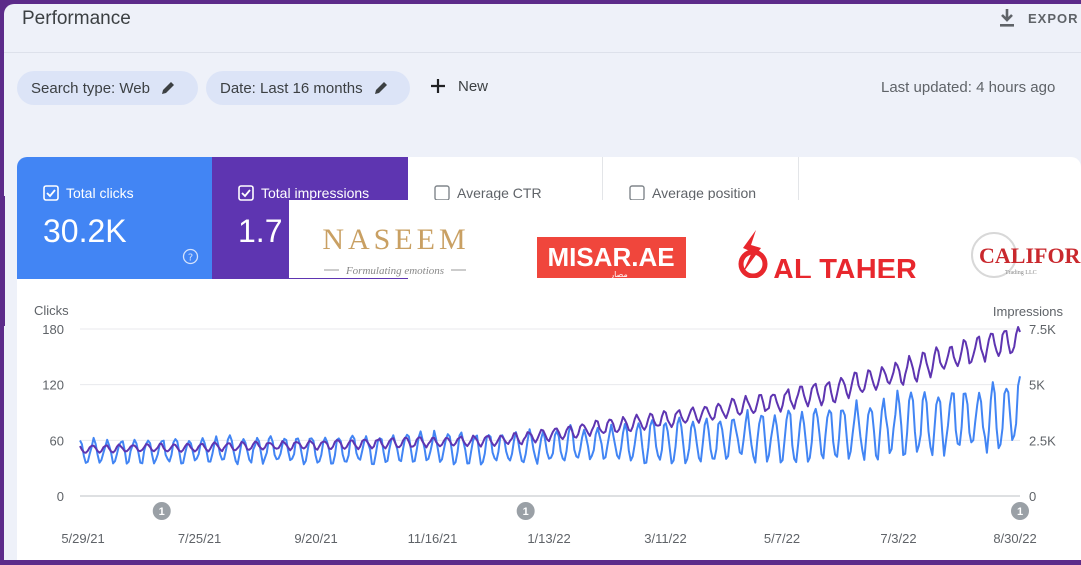 The image size is (1081, 565). I want to click on y-tick-right: 7.5K, so click(1042, 329).